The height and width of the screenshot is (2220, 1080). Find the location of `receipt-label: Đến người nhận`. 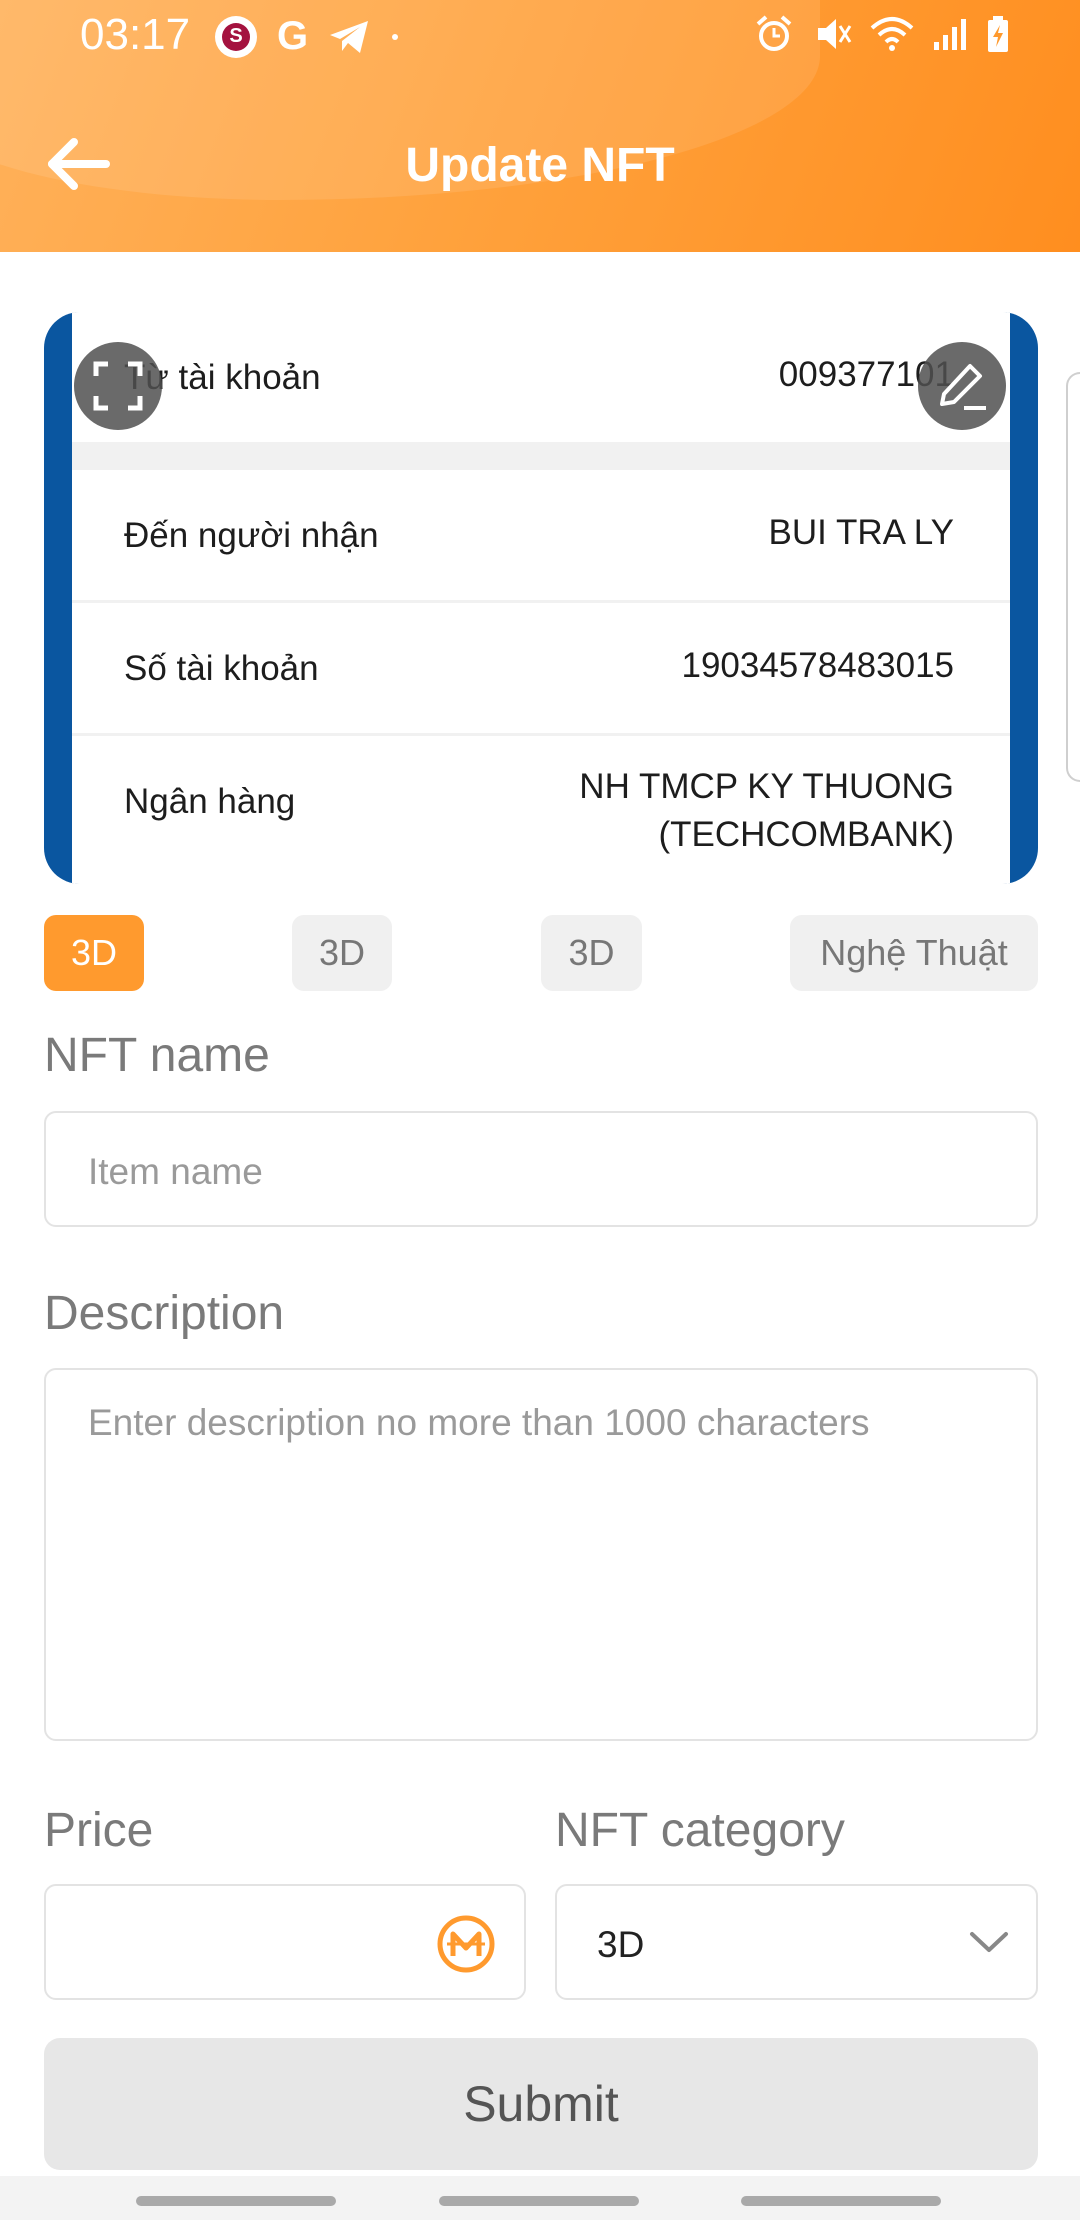

receipt-label: Đến người nhận is located at coordinates (251, 535).